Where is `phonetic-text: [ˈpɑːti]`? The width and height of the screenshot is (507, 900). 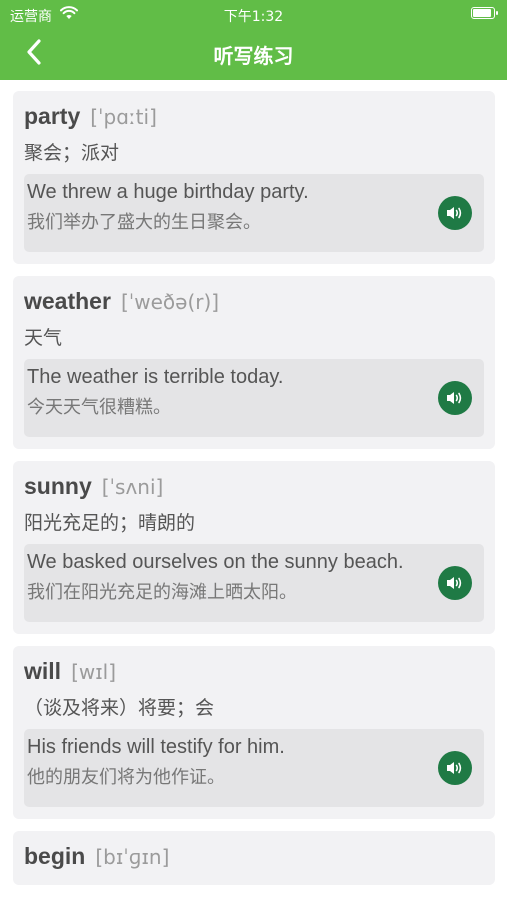 phonetic-text: [ˈpɑːti] is located at coordinates (123, 117).